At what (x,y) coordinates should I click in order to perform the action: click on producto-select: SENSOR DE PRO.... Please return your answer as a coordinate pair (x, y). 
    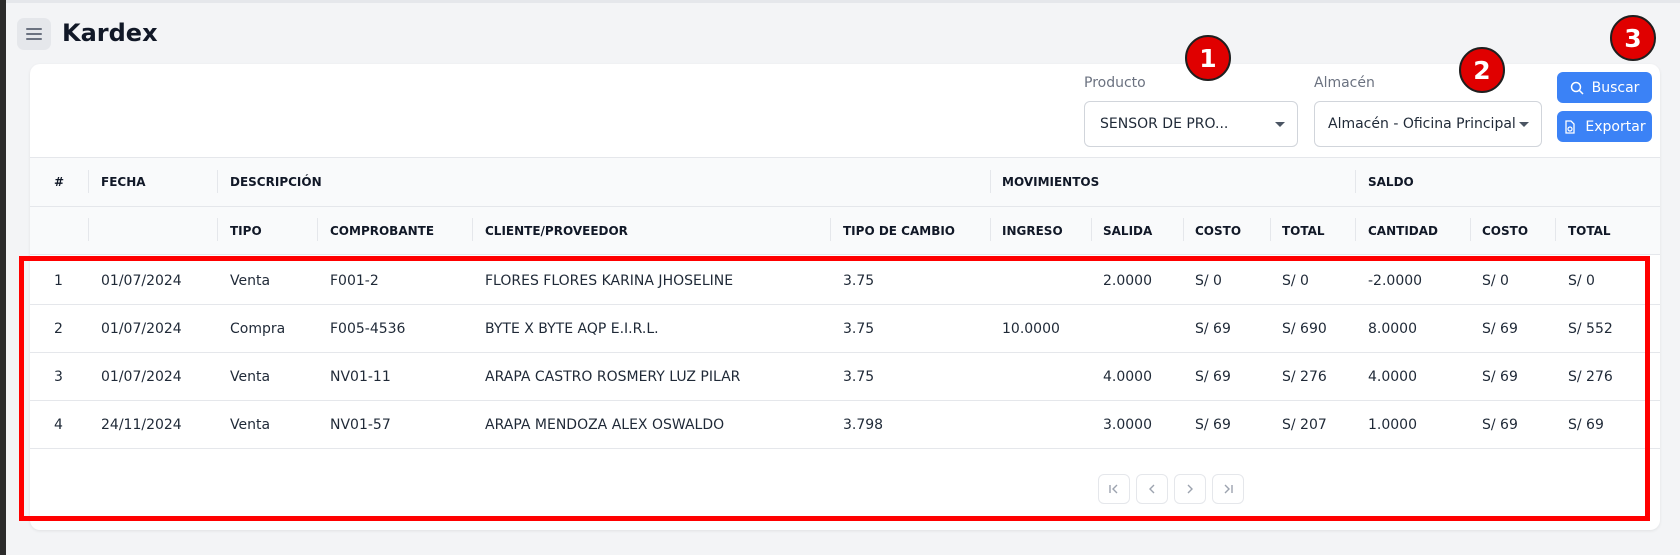
    Looking at the image, I should click on (1191, 124).